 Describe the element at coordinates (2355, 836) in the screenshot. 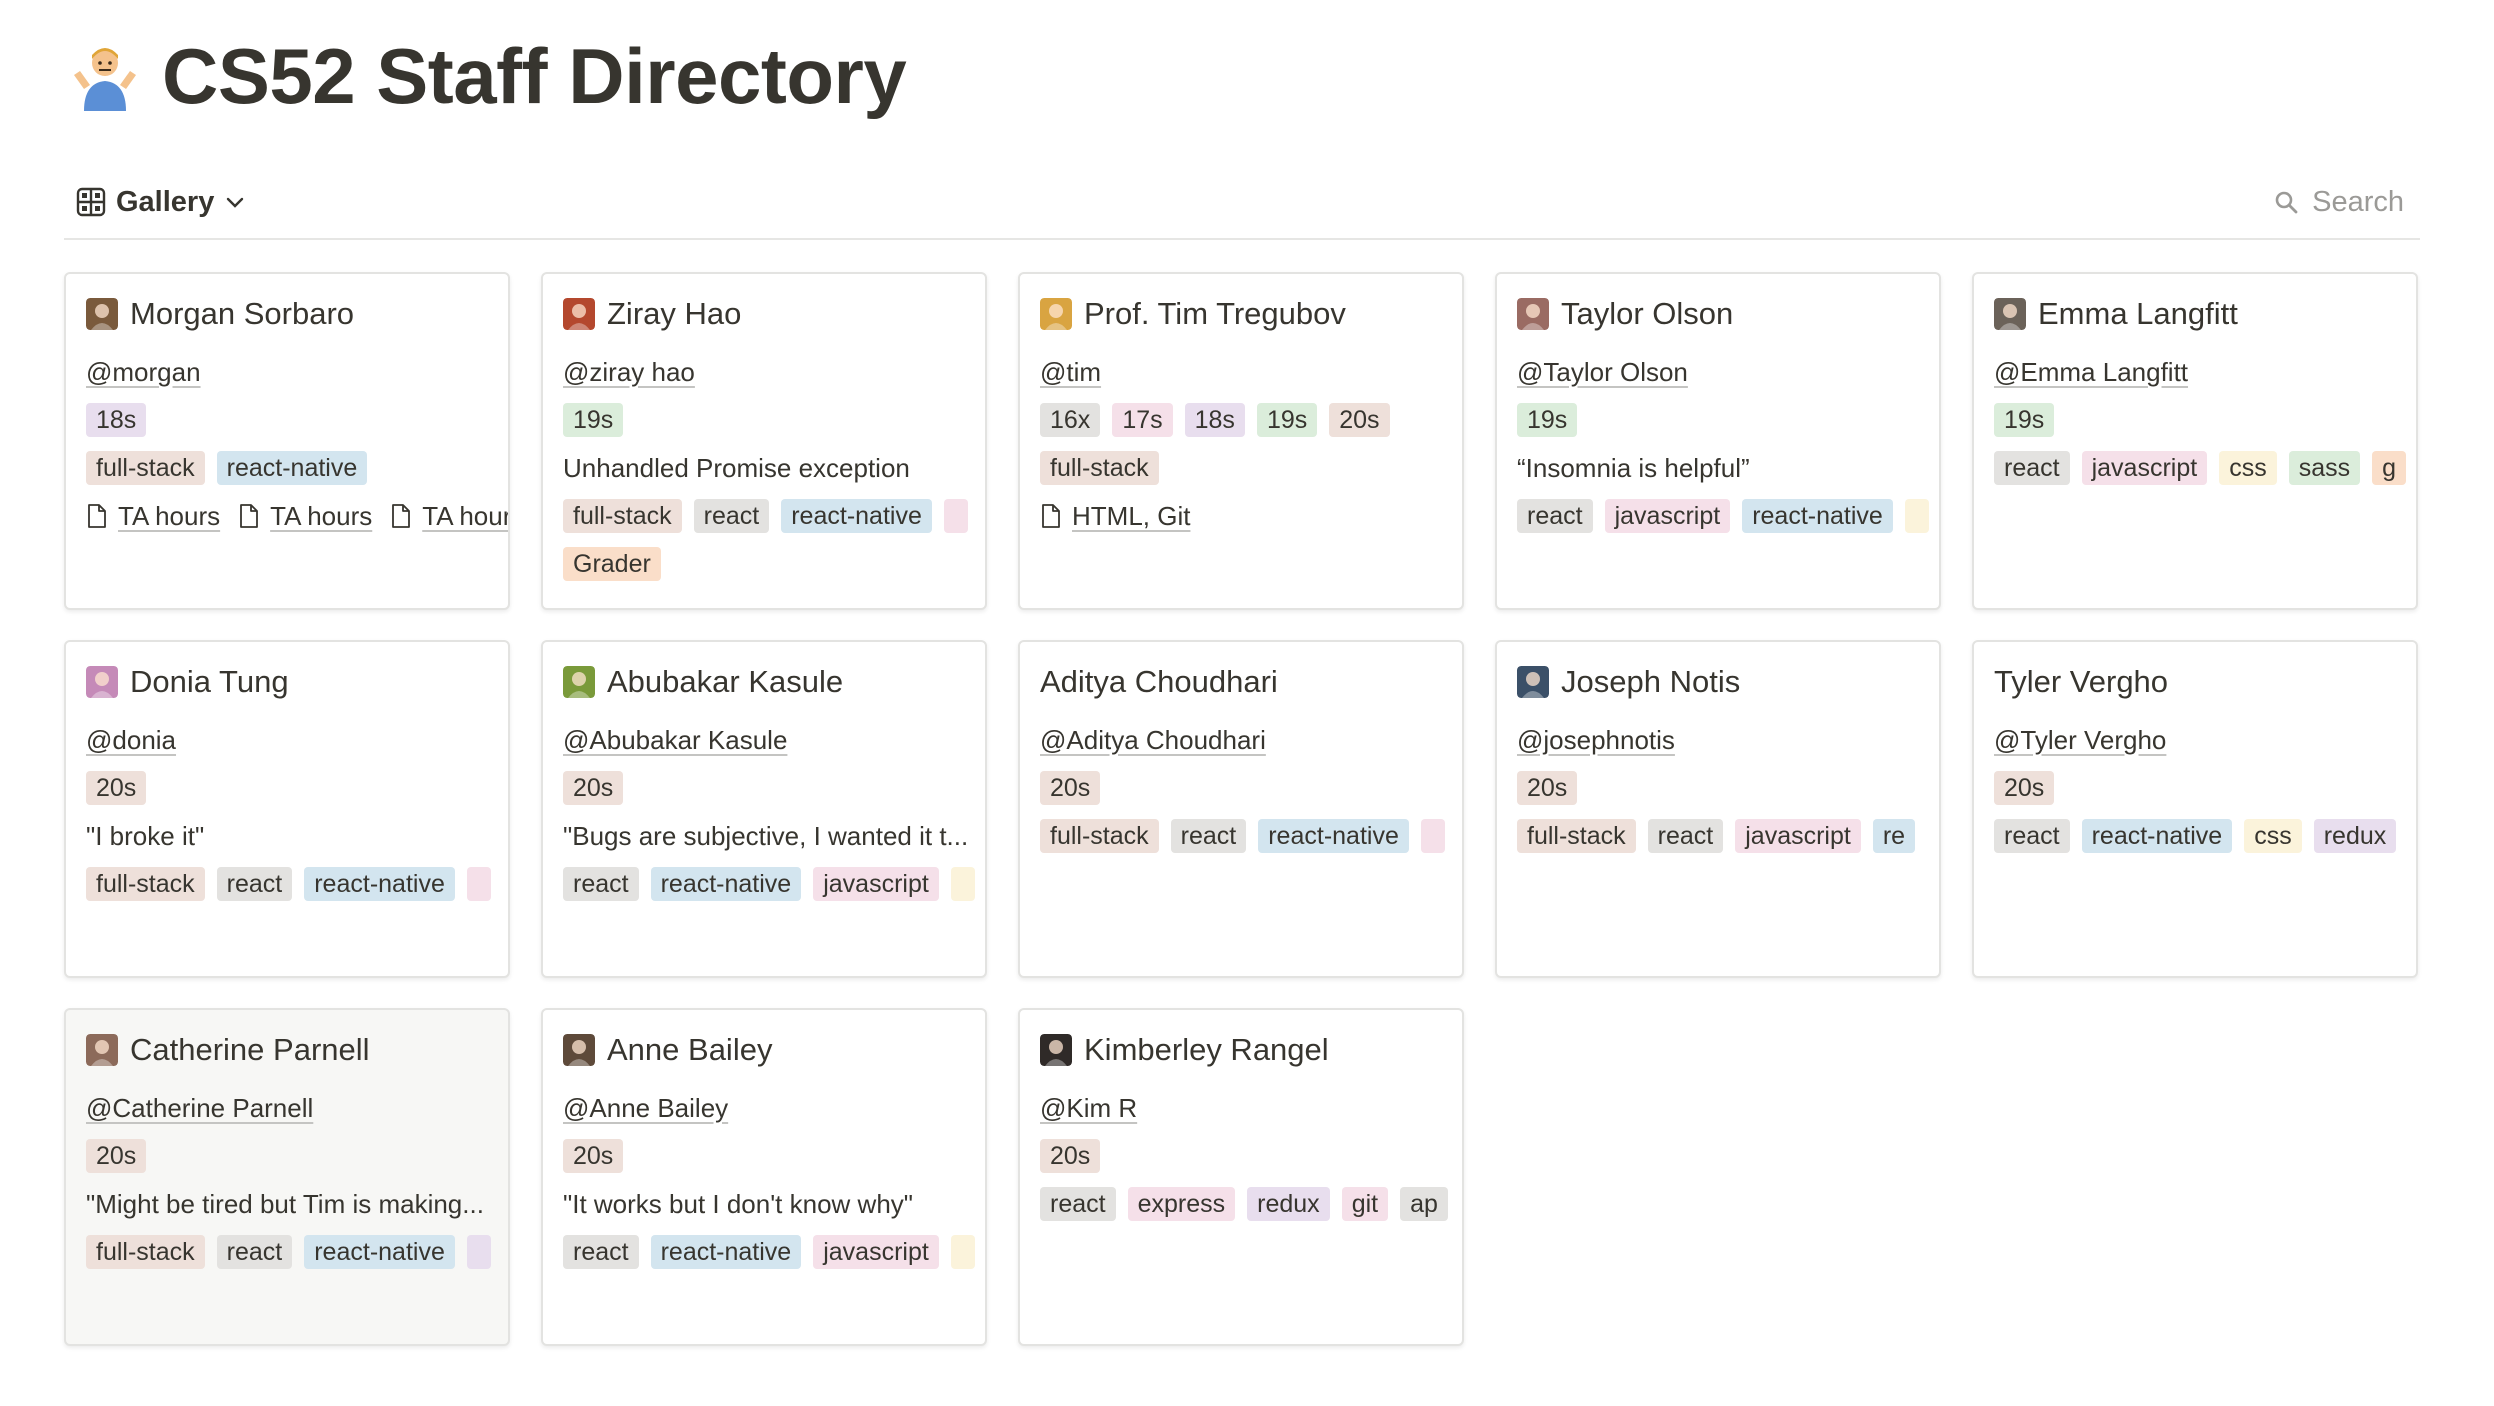

I see `tag: redux` at that location.